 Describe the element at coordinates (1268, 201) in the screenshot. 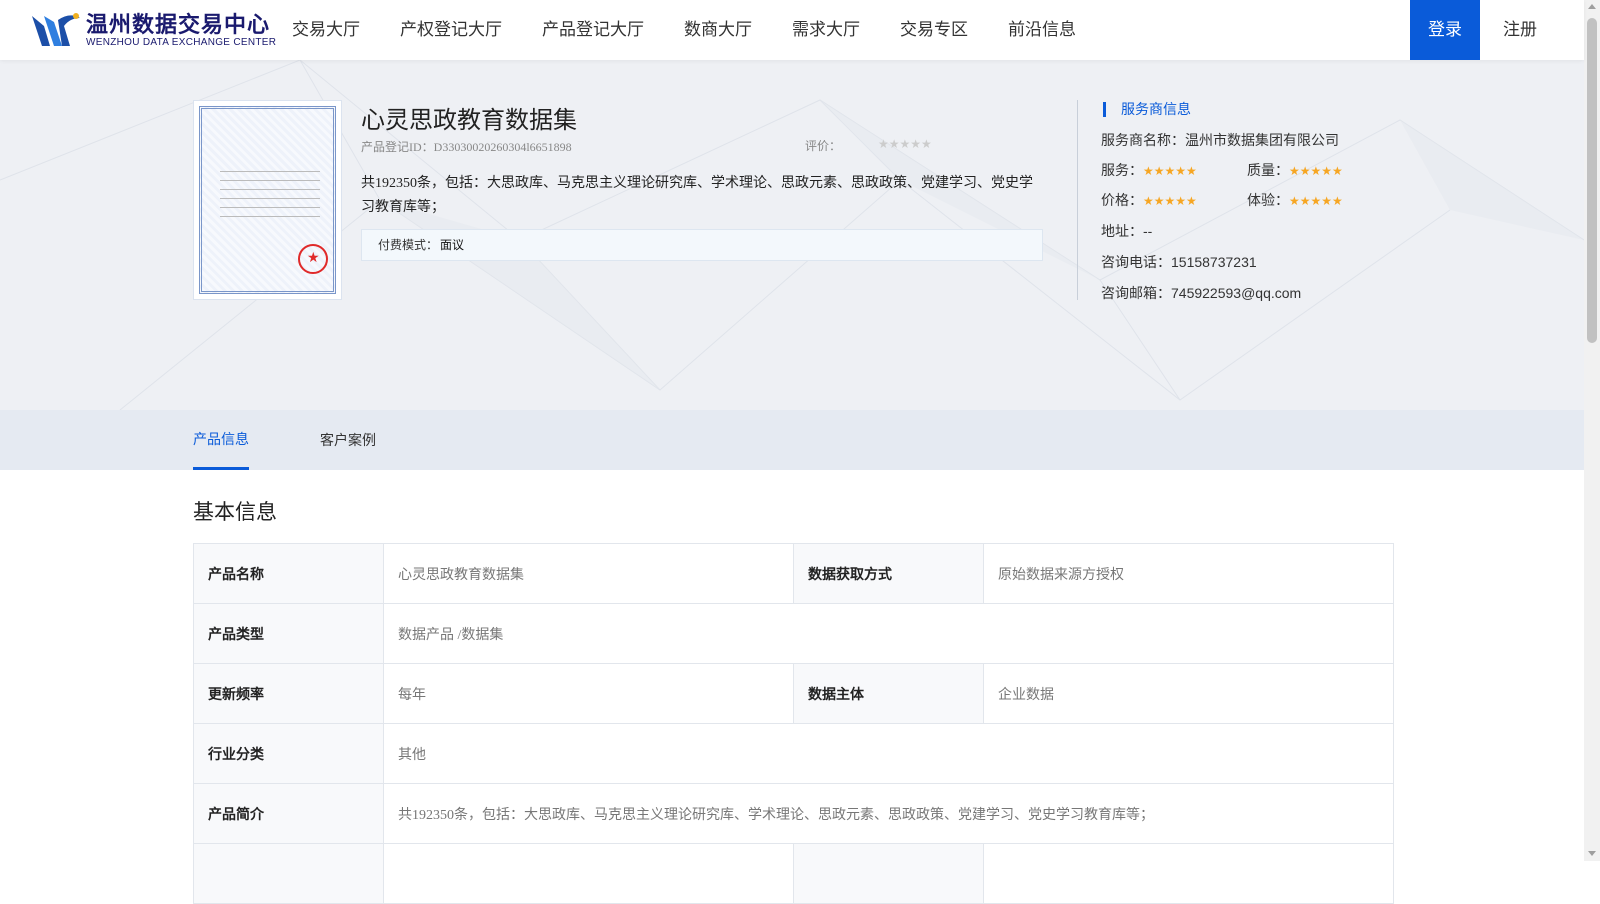

I see `experience-rating-label: 体验：` at that location.